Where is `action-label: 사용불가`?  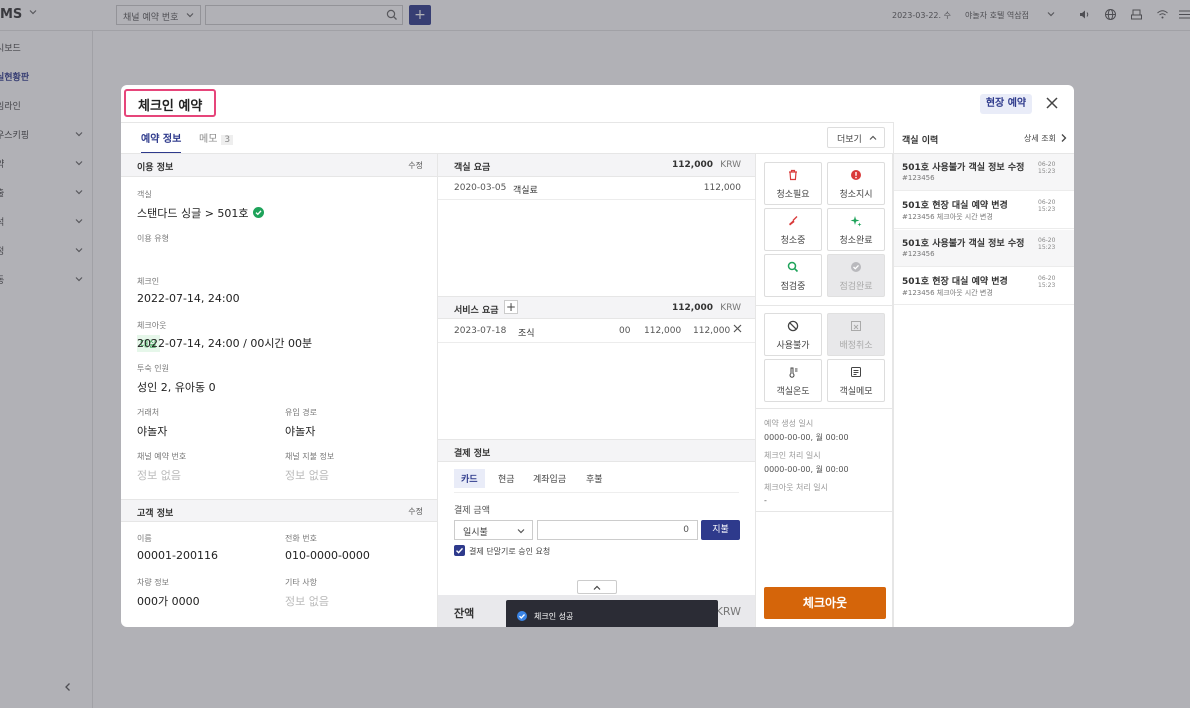 action-label: 사용불가 is located at coordinates (793, 346).